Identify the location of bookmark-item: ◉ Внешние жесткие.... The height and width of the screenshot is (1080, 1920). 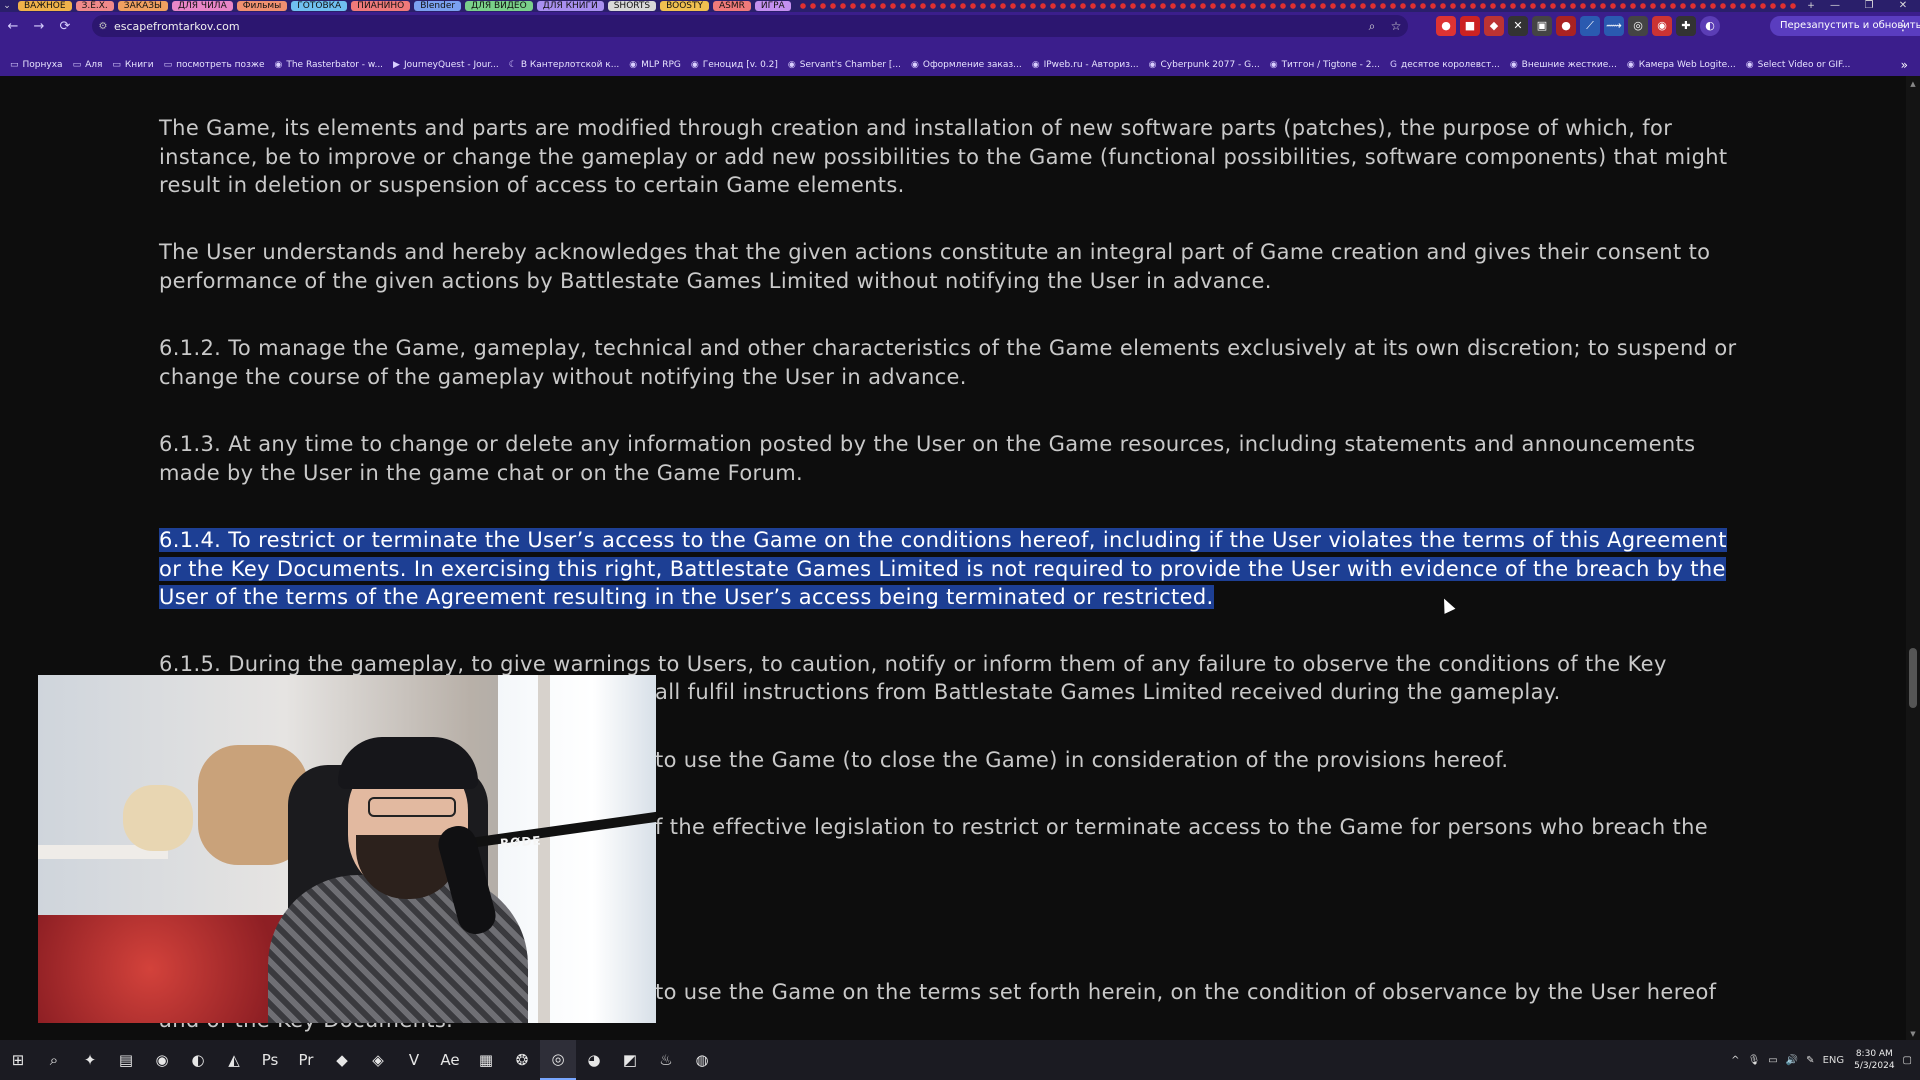
(1563, 65).